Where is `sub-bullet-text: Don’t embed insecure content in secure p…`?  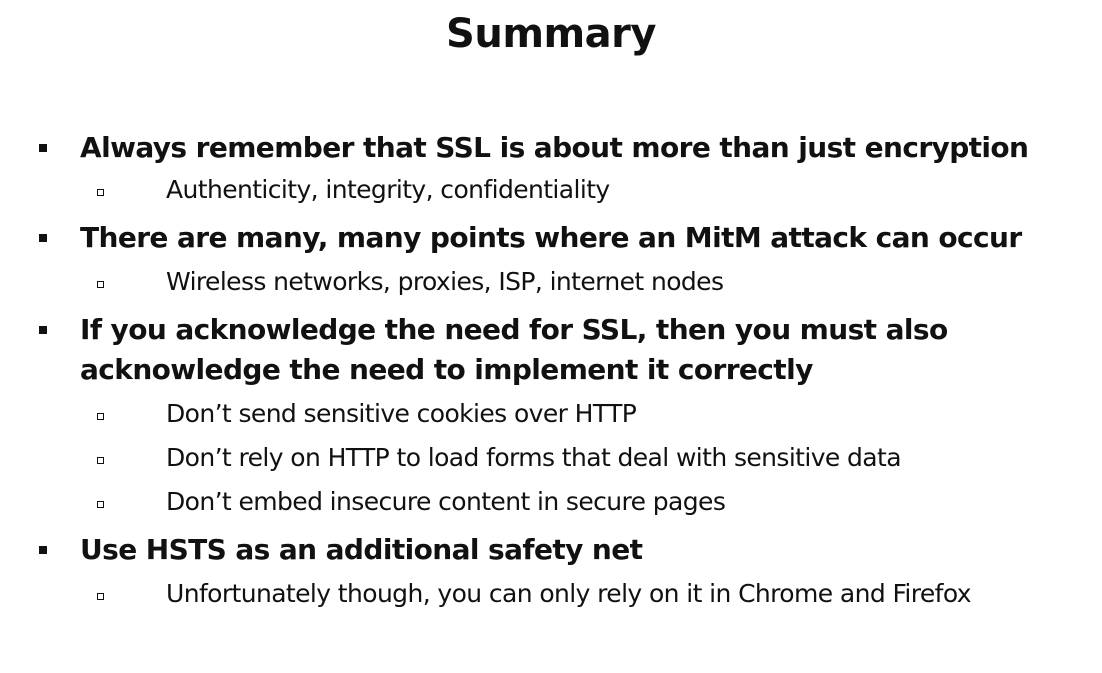 sub-bullet-text: Don’t embed insecure content in secure p… is located at coordinates (446, 501).